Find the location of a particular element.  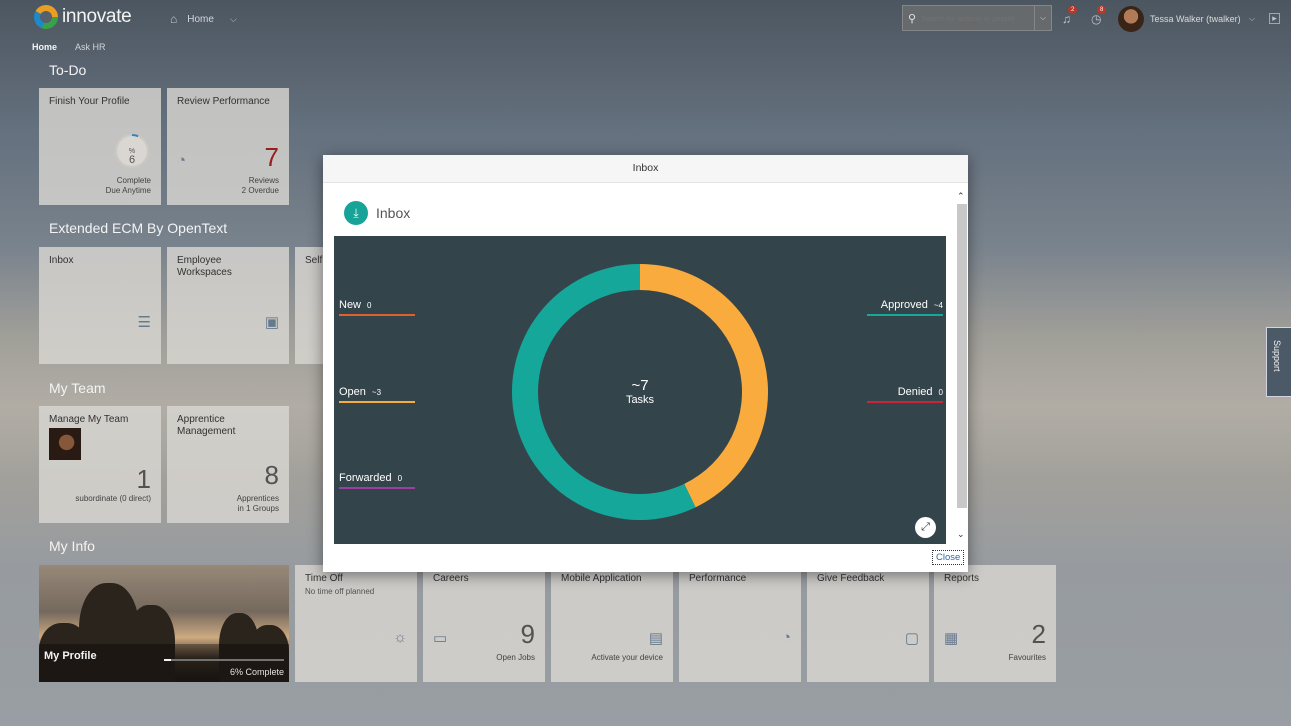

center-value: ~7 is located at coordinates (640, 385).